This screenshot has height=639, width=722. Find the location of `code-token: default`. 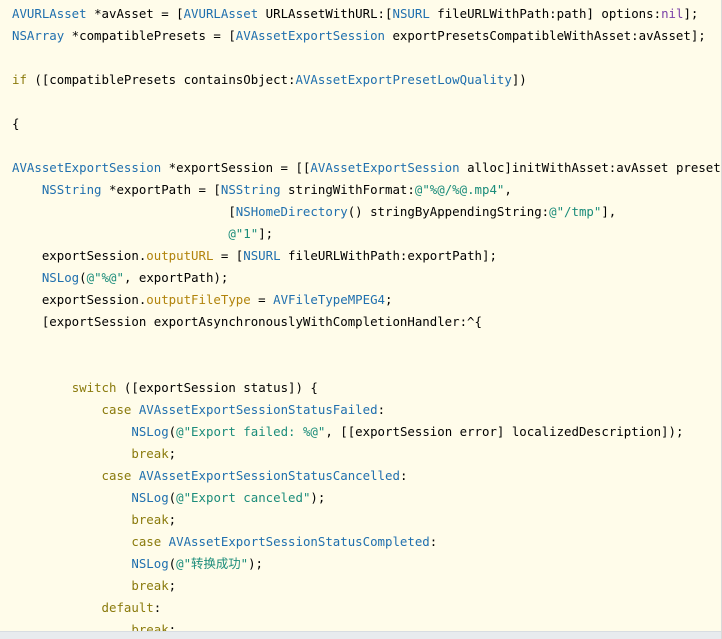

code-token: default is located at coordinates (127, 607).